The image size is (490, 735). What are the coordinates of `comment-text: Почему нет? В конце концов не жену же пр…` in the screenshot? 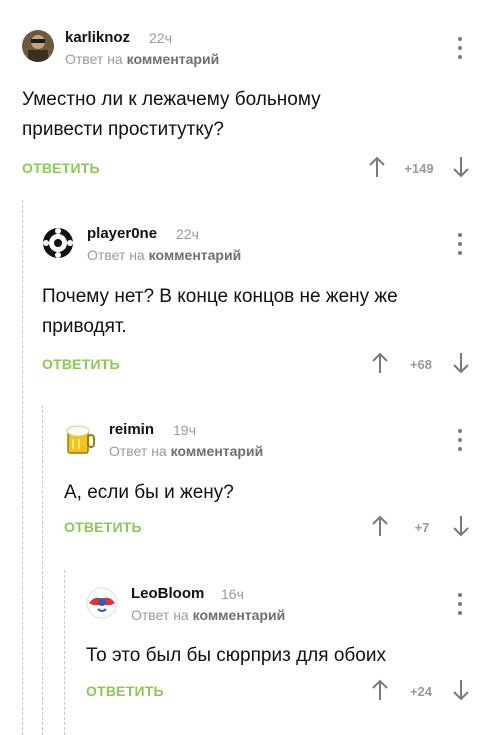 It's located at (220, 311).